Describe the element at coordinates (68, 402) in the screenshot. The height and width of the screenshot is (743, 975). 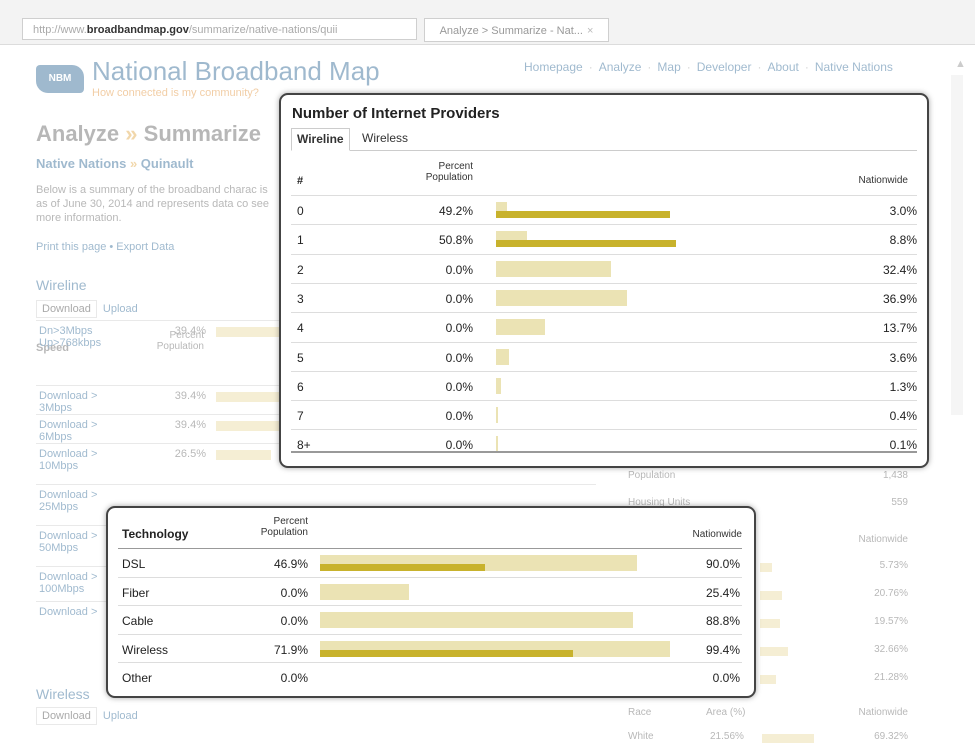
I see `speed-label: Download > 3Mbps` at that location.